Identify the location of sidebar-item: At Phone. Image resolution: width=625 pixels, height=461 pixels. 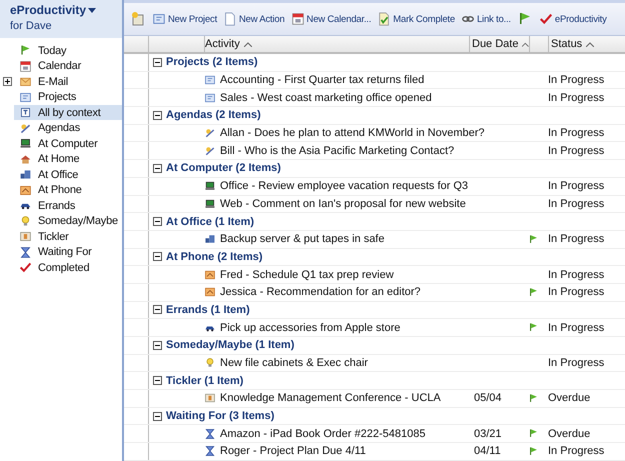
(68, 190).